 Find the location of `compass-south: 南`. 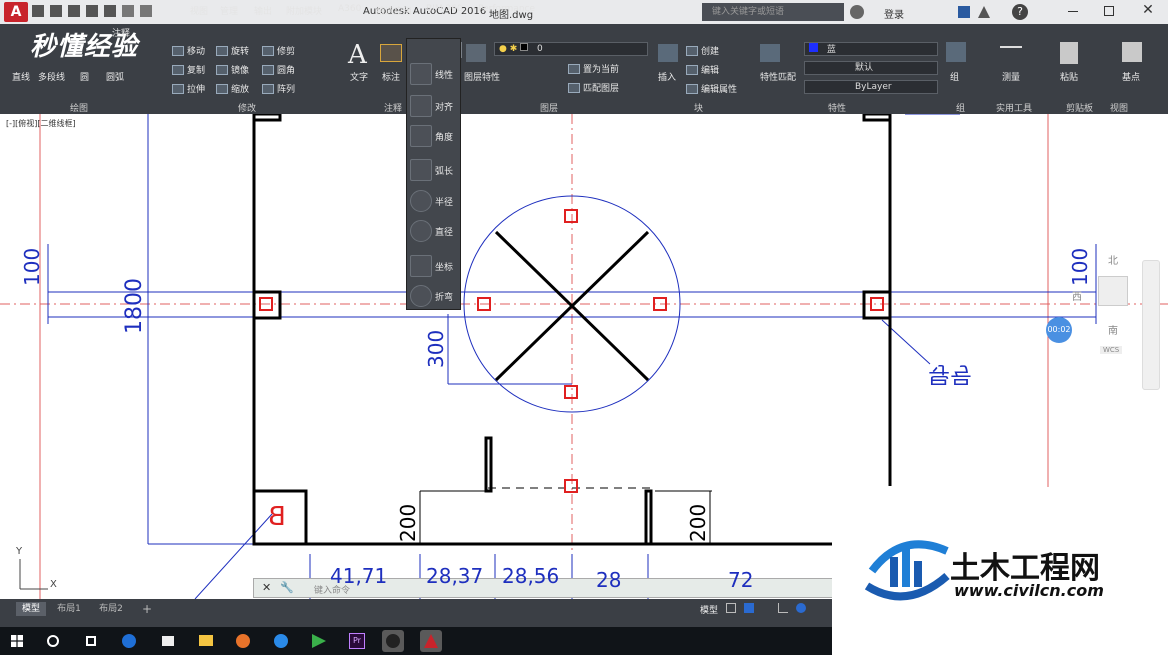

compass-south: 南 is located at coordinates (1113, 329).